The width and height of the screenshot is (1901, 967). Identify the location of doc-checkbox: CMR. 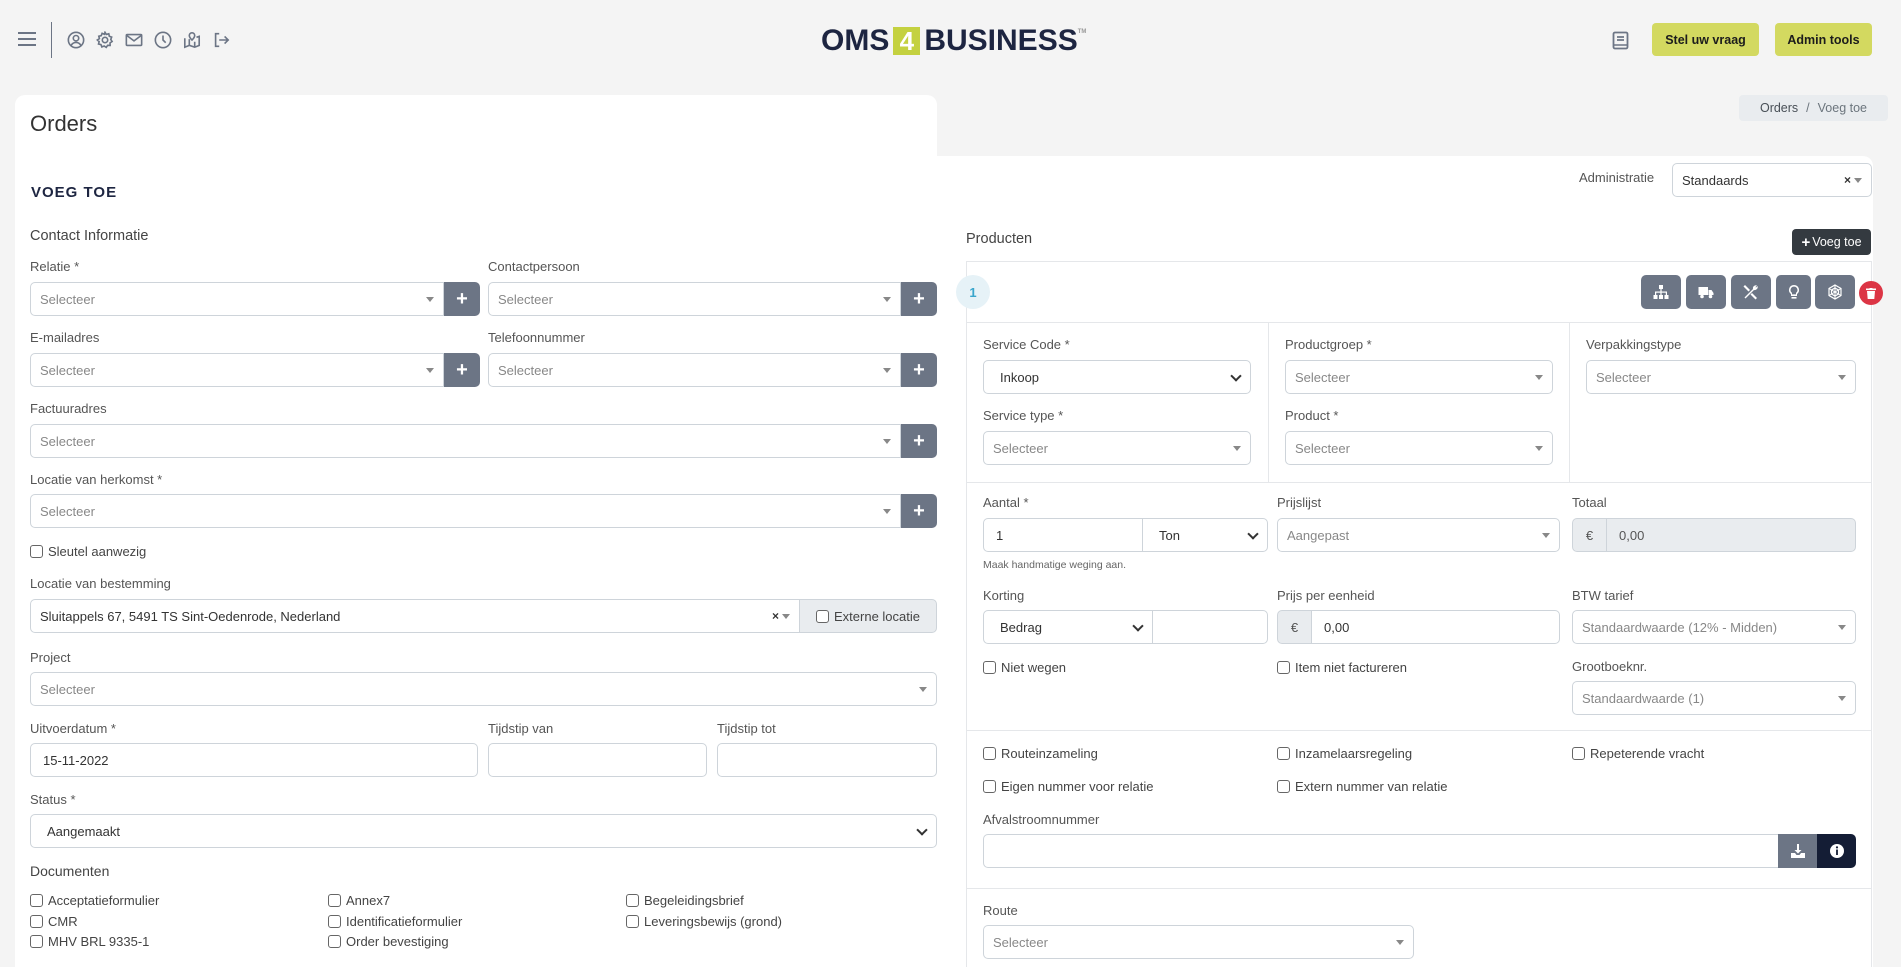
(54, 921).